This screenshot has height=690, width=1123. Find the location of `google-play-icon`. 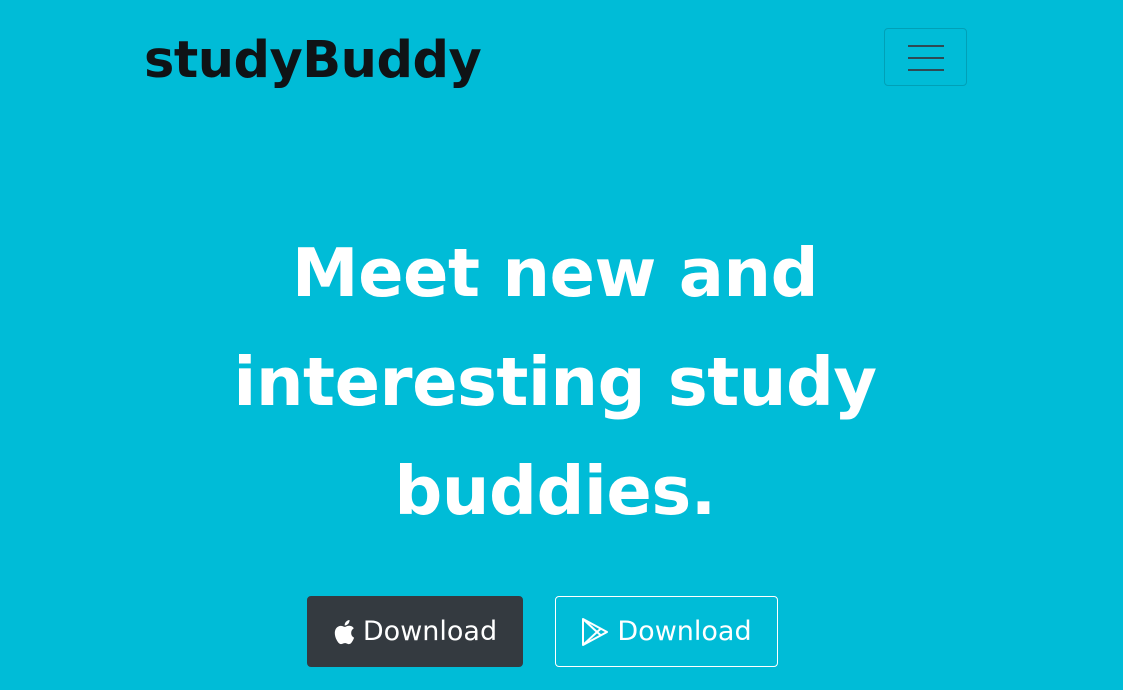

google-play-icon is located at coordinates (595, 632).